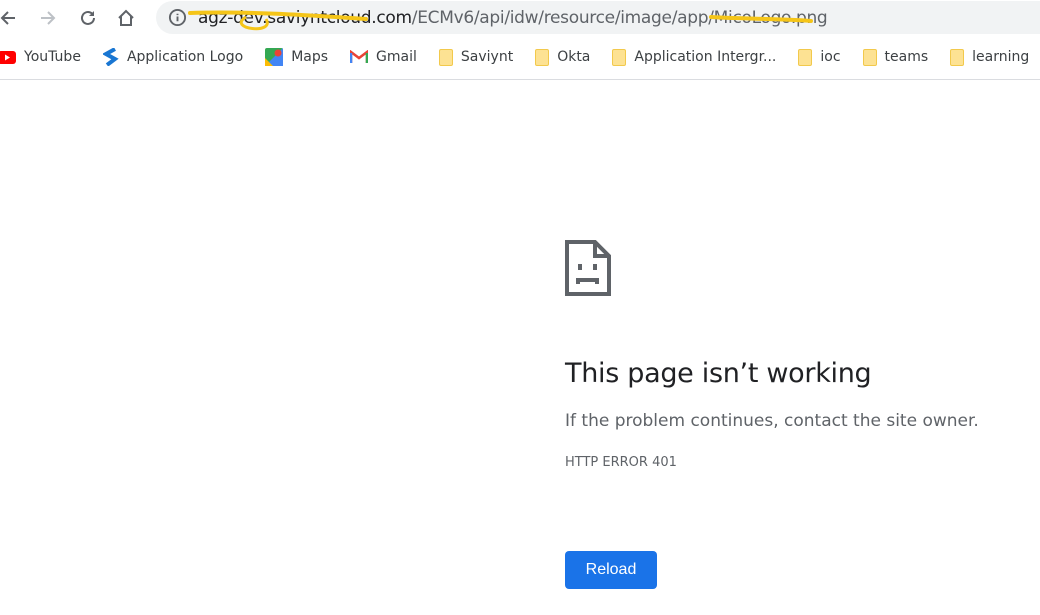  Describe the element at coordinates (520, 79) in the screenshot. I see `toolbar-divider` at that location.